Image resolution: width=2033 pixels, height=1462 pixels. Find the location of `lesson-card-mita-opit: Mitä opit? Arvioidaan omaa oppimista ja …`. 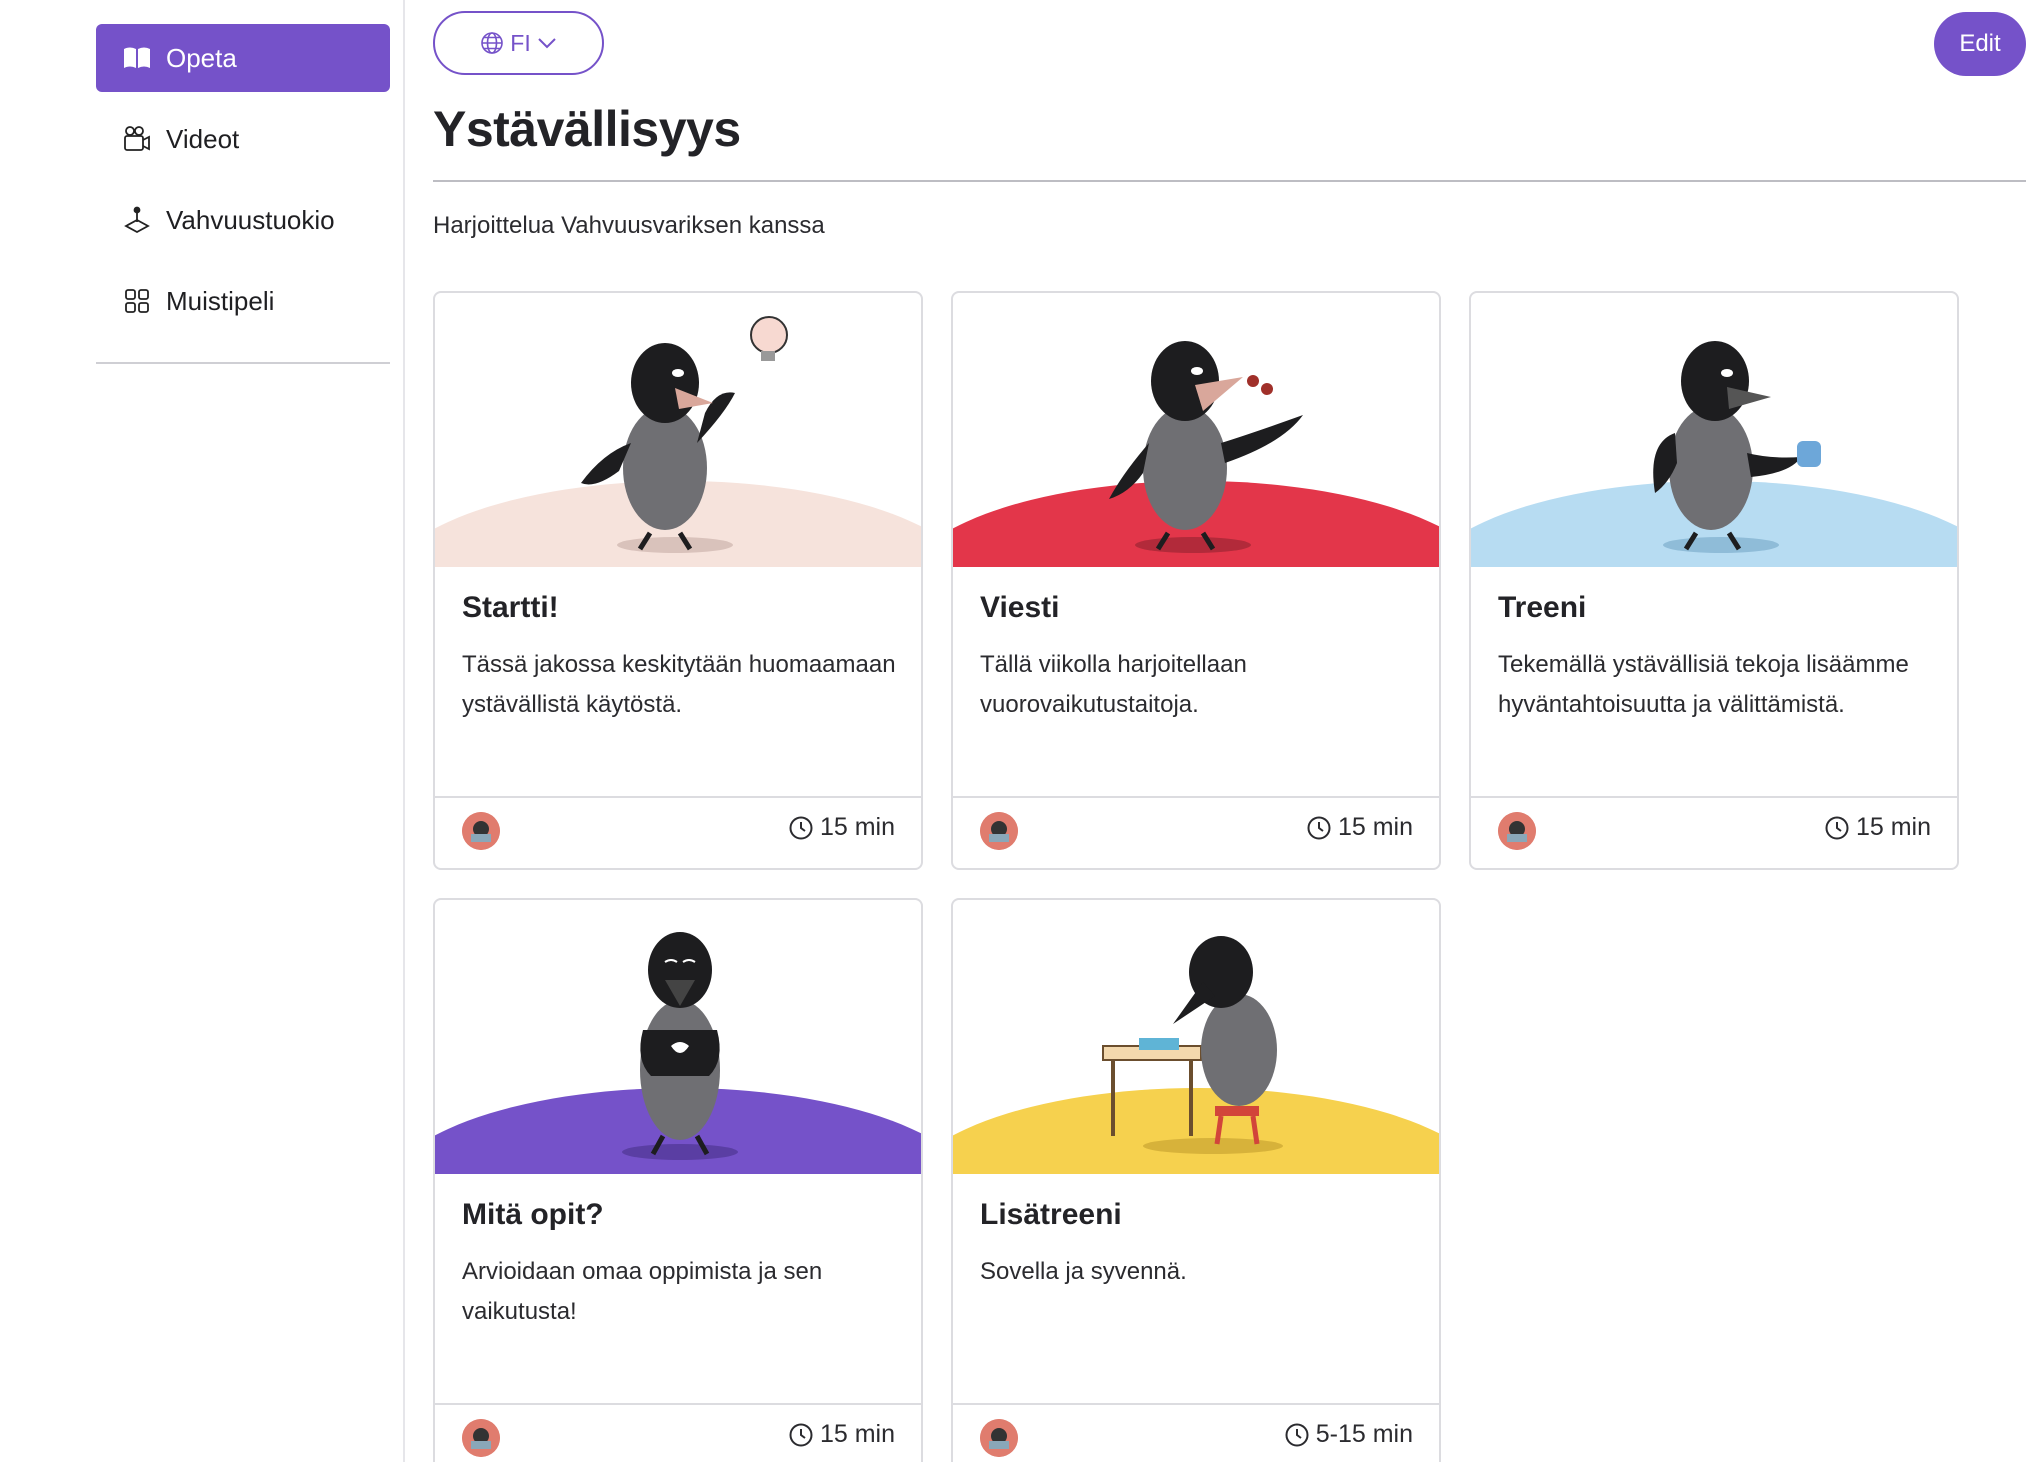

lesson-card-mita-opit: Mitä opit? Arvioidaan omaa oppimista ja … is located at coordinates (678, 1180).